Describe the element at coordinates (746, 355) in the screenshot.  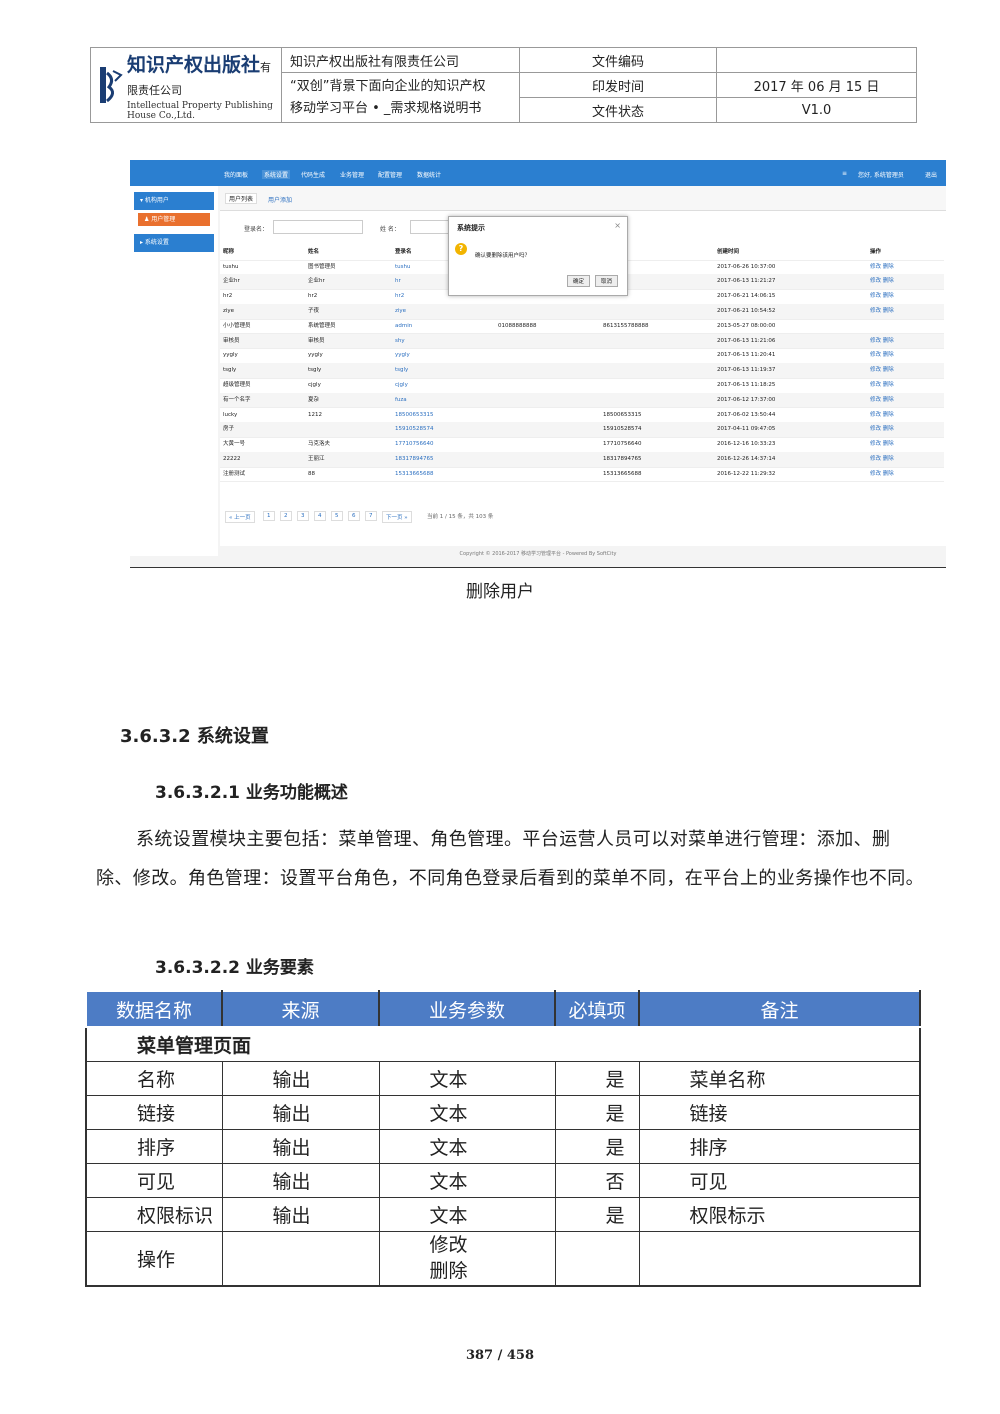
I see `table-cell: 2017-06-13 11:20:41` at that location.